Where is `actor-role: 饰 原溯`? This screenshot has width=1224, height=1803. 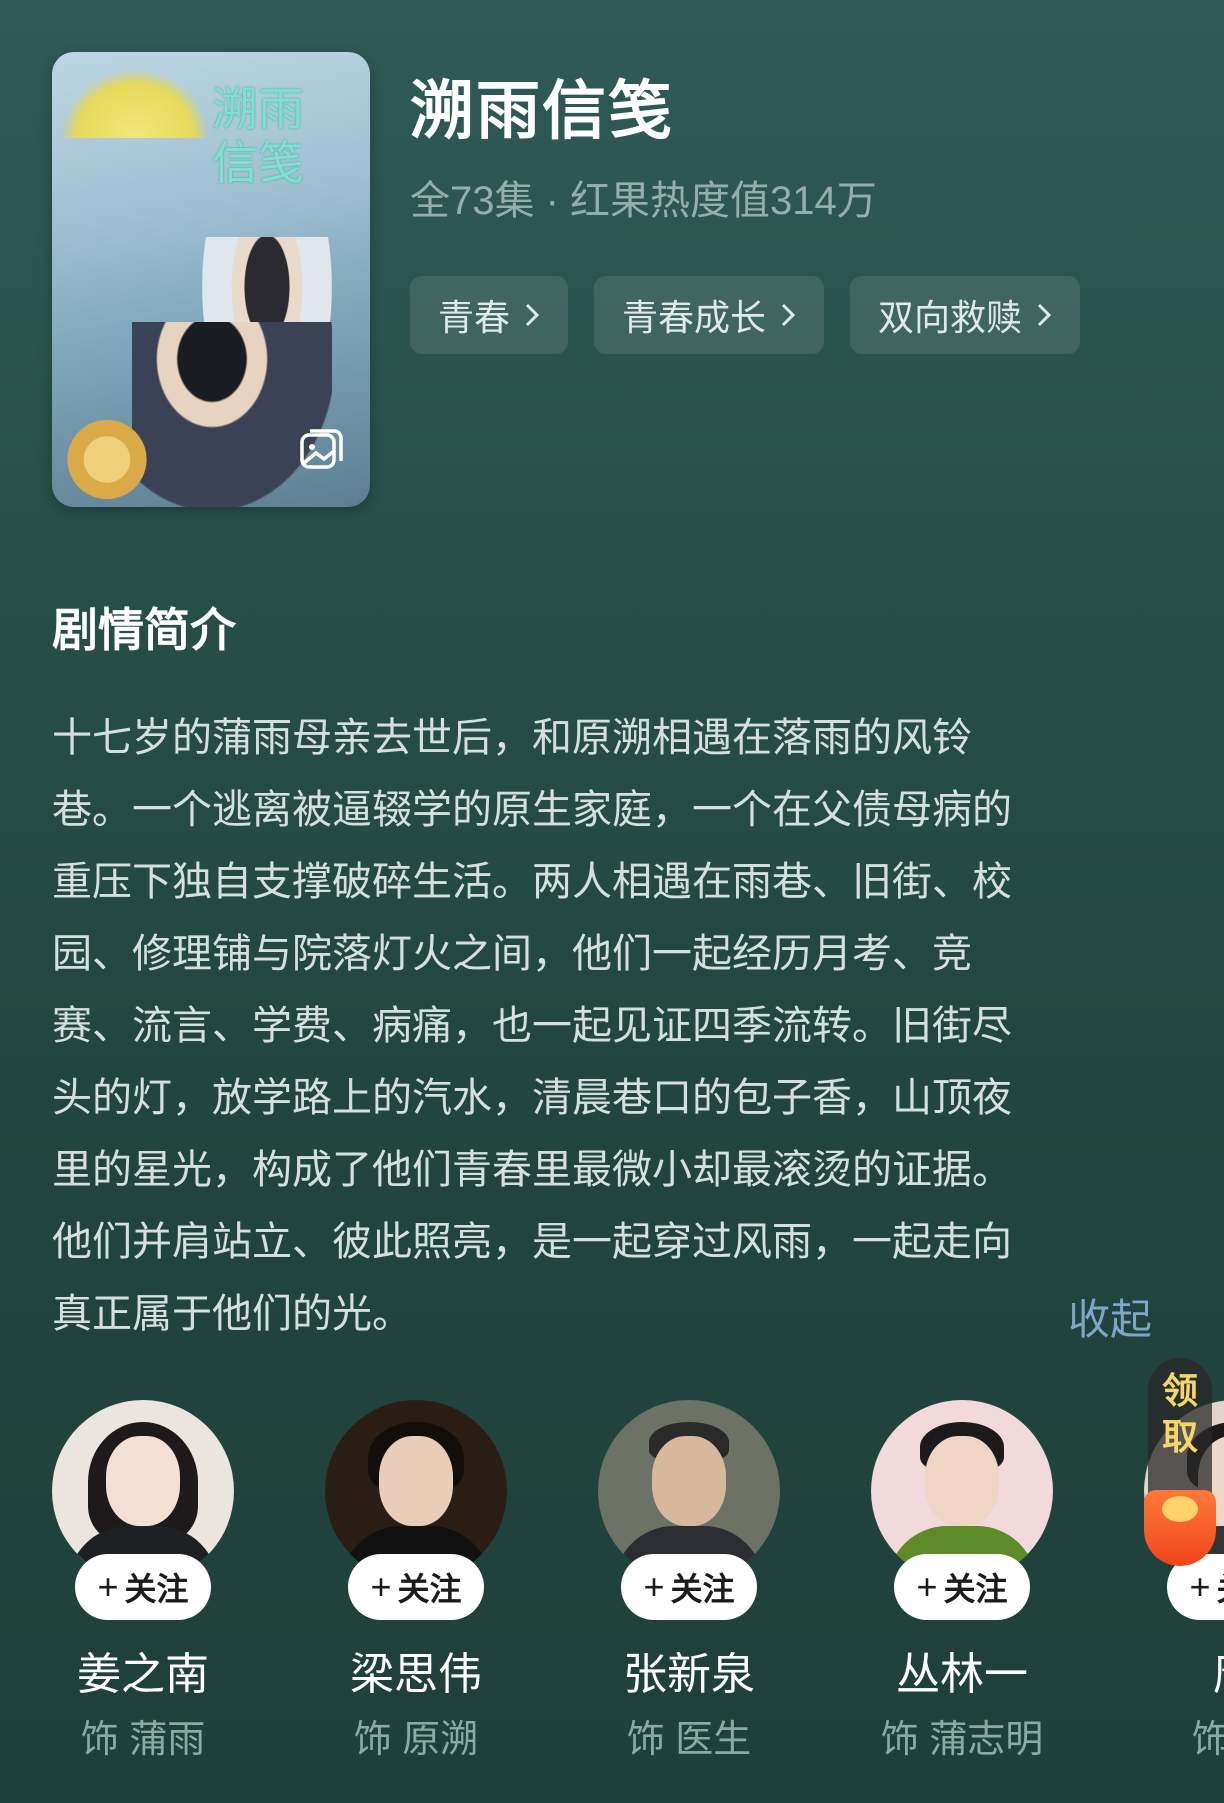
actor-role: 饰 原溯 is located at coordinates (416, 1739).